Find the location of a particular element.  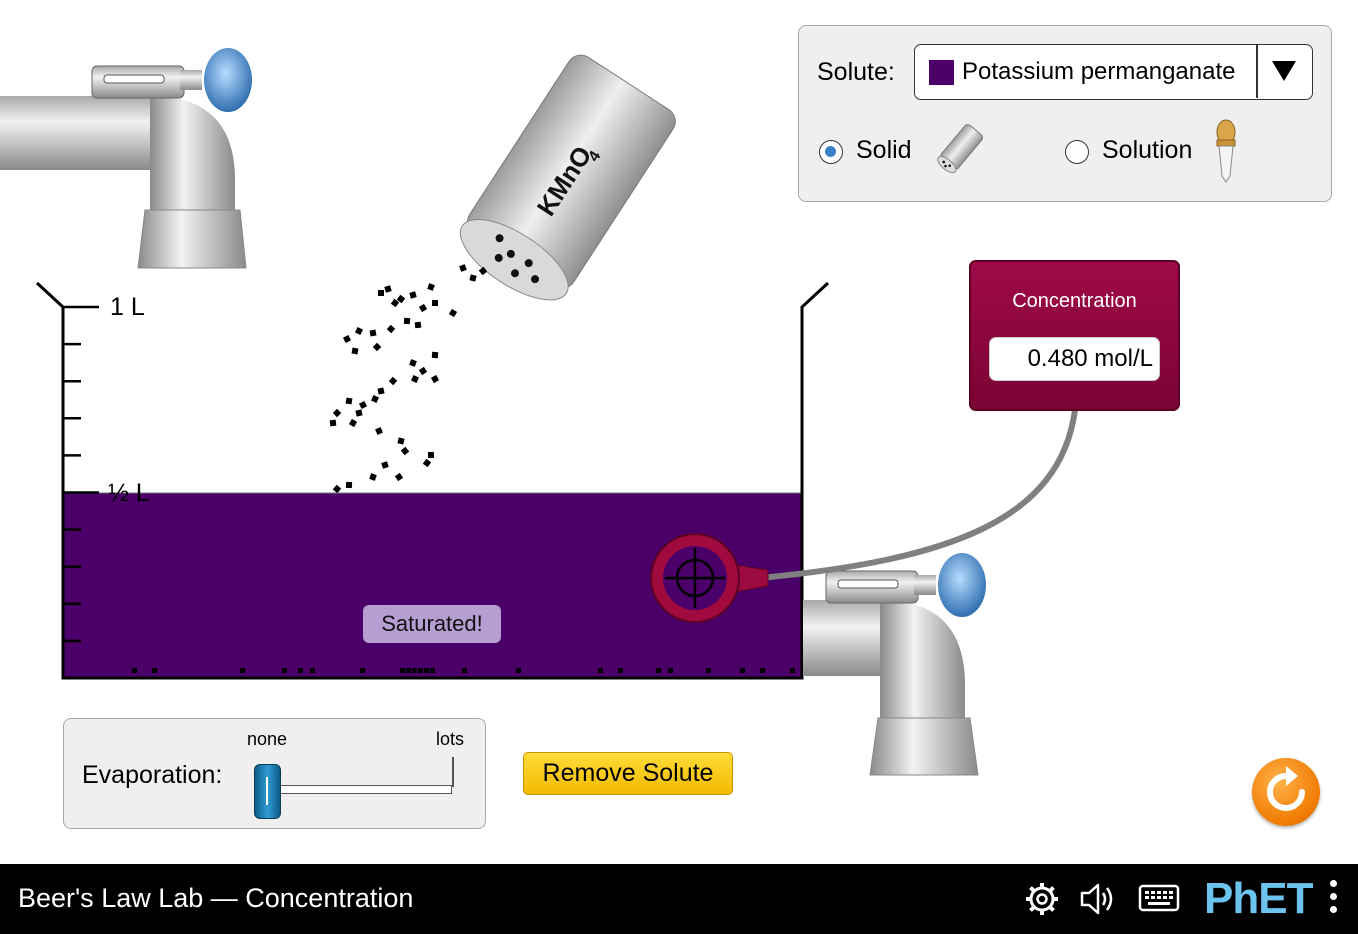

concentration-value: 0.480 mol/L is located at coordinates (1090, 358).